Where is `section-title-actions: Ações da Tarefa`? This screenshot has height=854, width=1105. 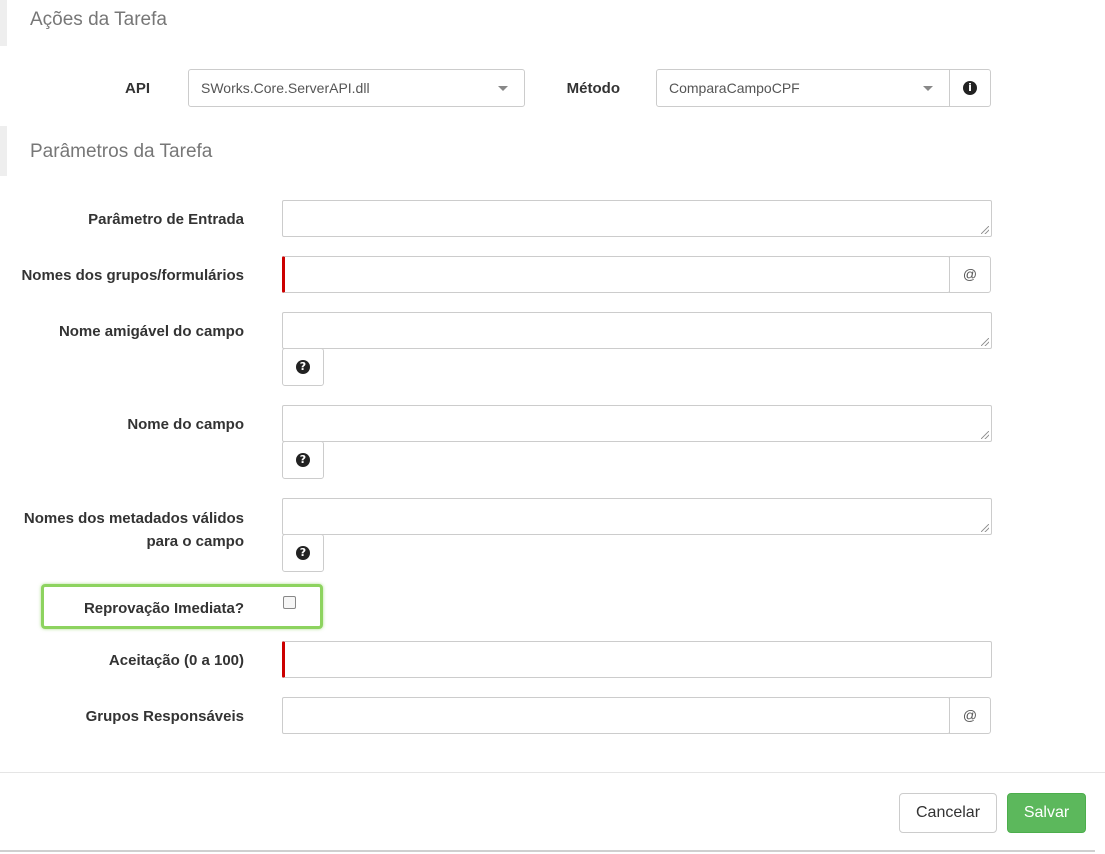 section-title-actions: Ações da Tarefa is located at coordinates (98, 19).